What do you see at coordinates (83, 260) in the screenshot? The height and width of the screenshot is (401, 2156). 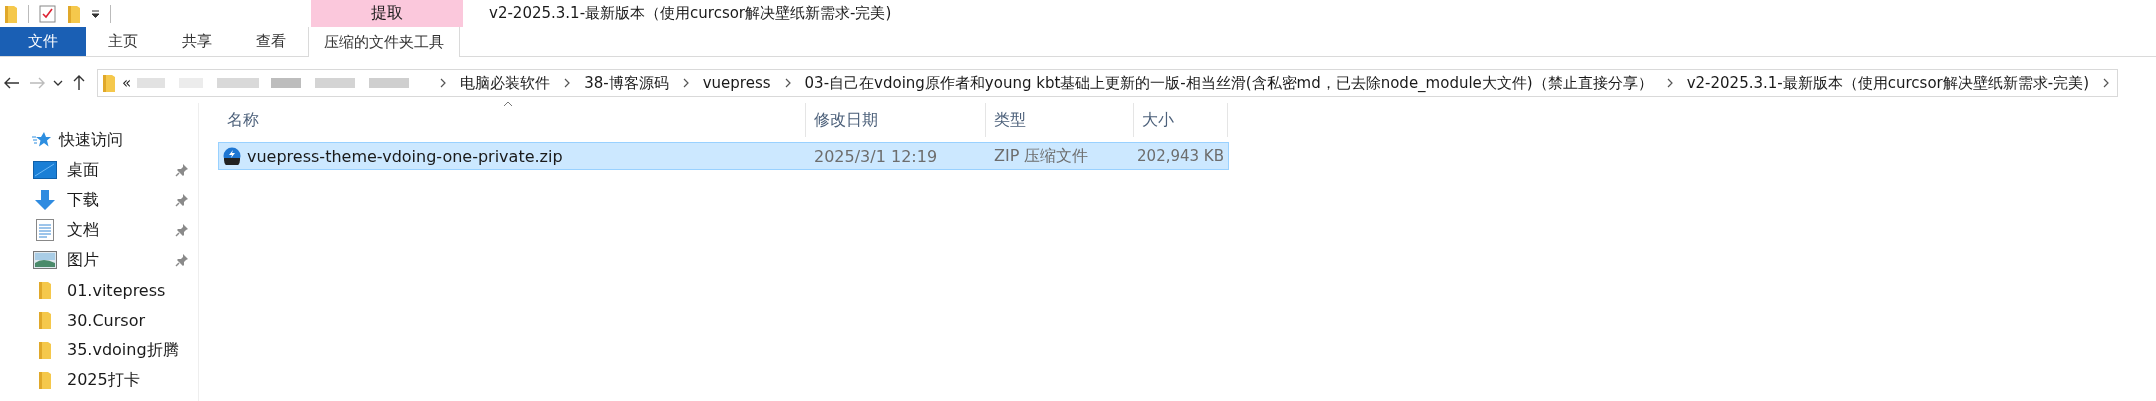 I see `sidebar-item: 图片` at bounding box center [83, 260].